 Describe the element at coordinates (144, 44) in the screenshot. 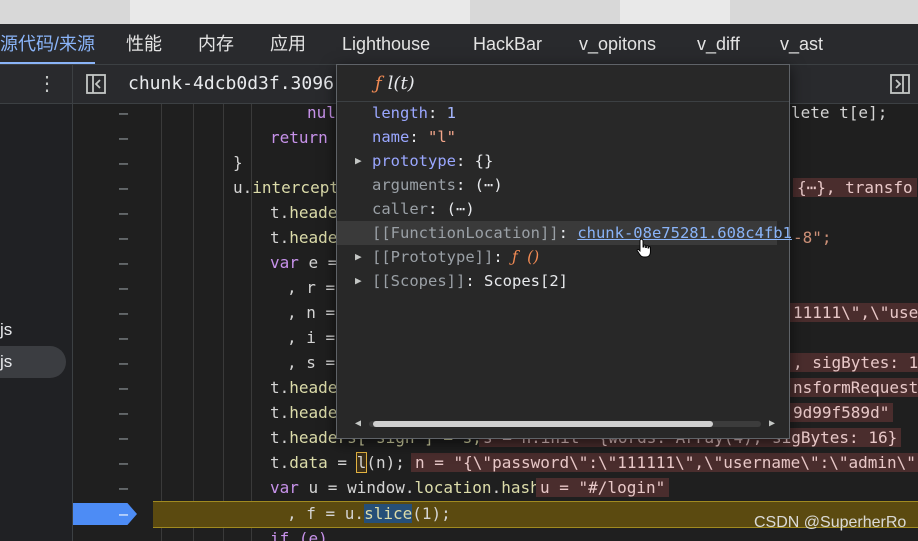

I see `tab-performance: 性能` at that location.